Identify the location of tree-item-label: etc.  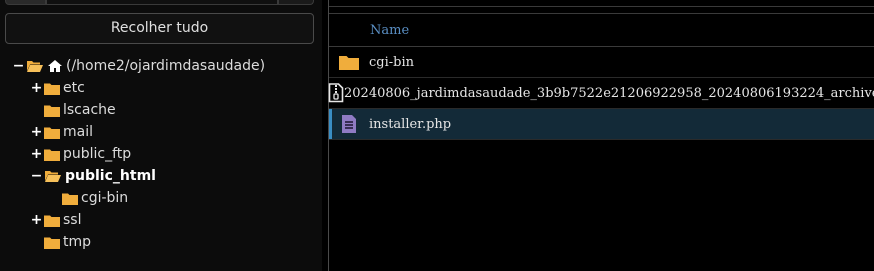
(74, 88).